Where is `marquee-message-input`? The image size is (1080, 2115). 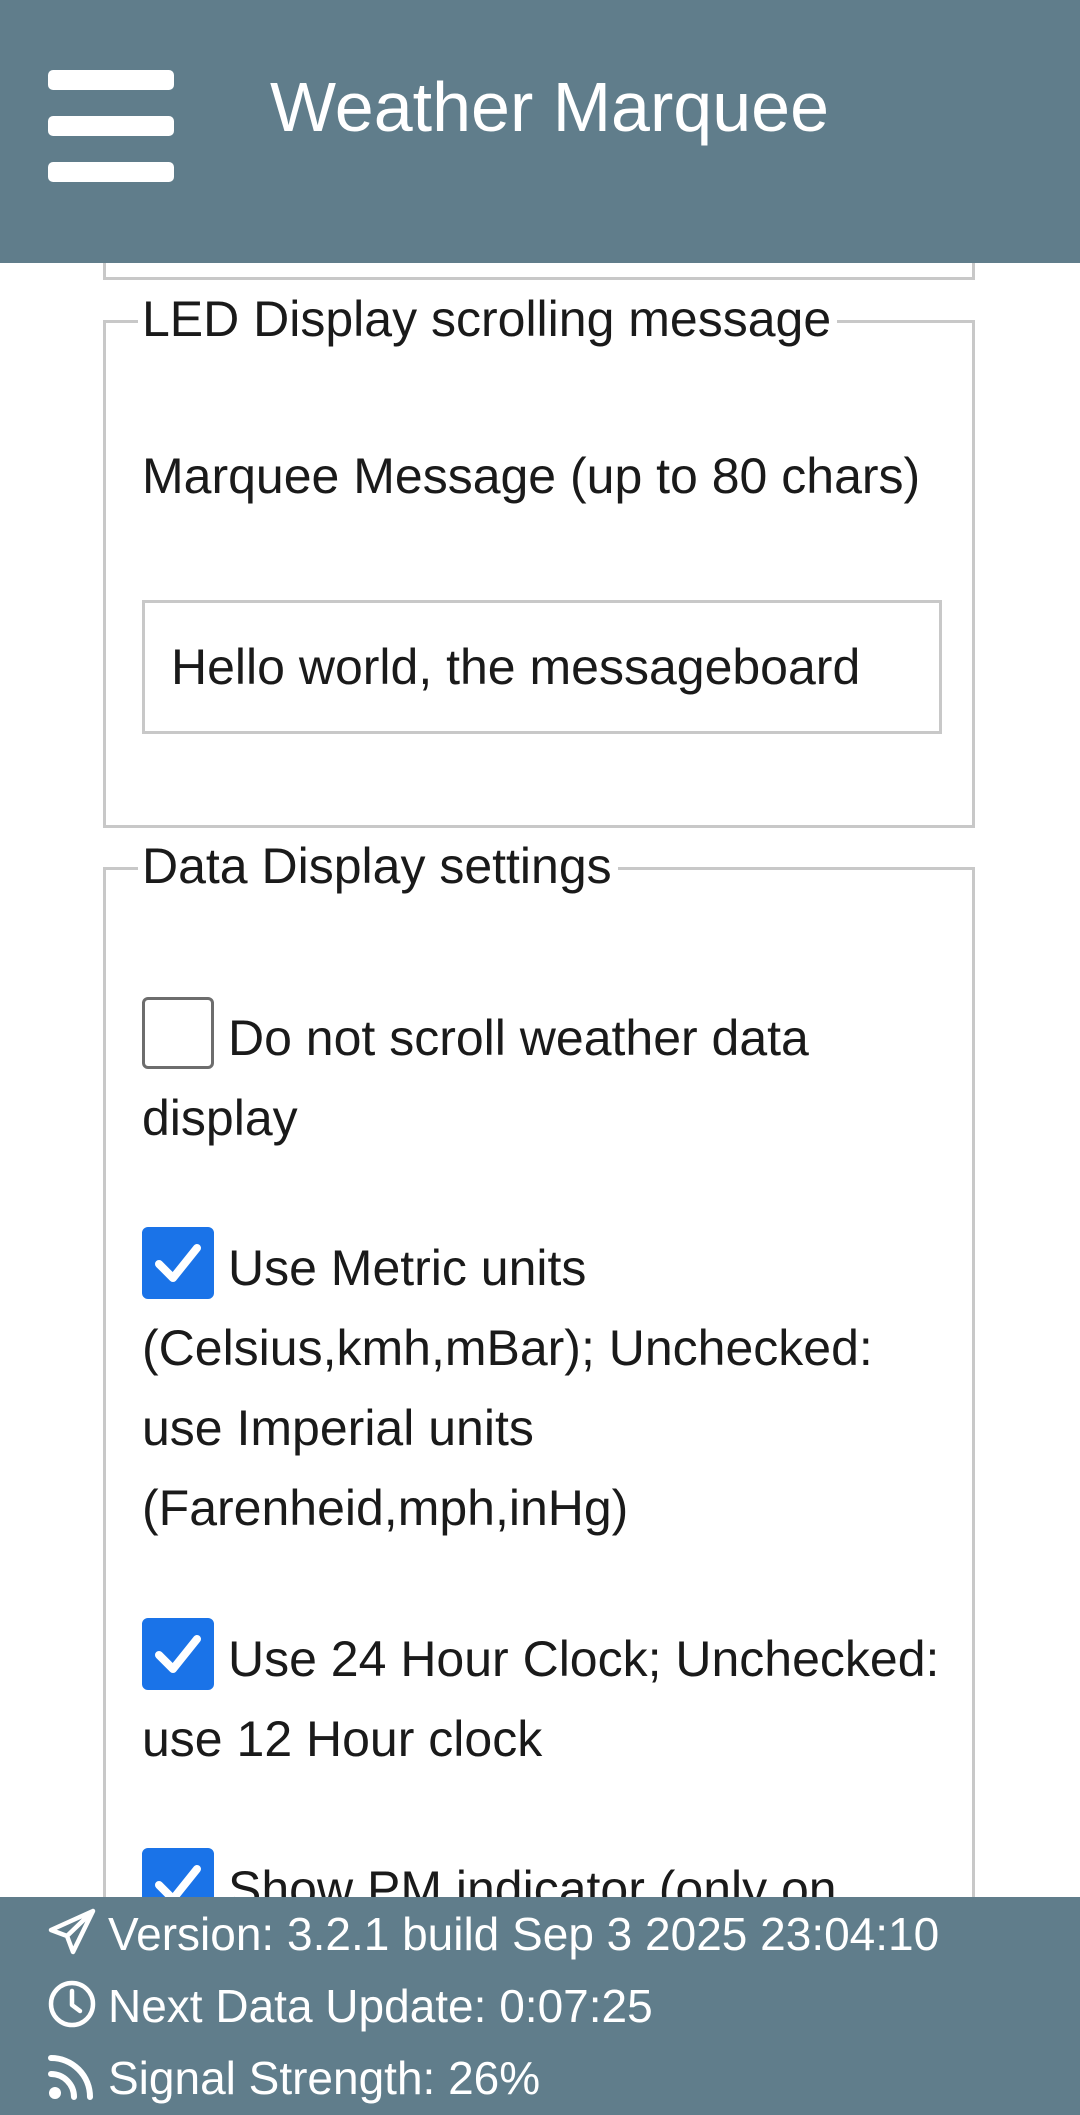
marquee-message-input is located at coordinates (542, 667).